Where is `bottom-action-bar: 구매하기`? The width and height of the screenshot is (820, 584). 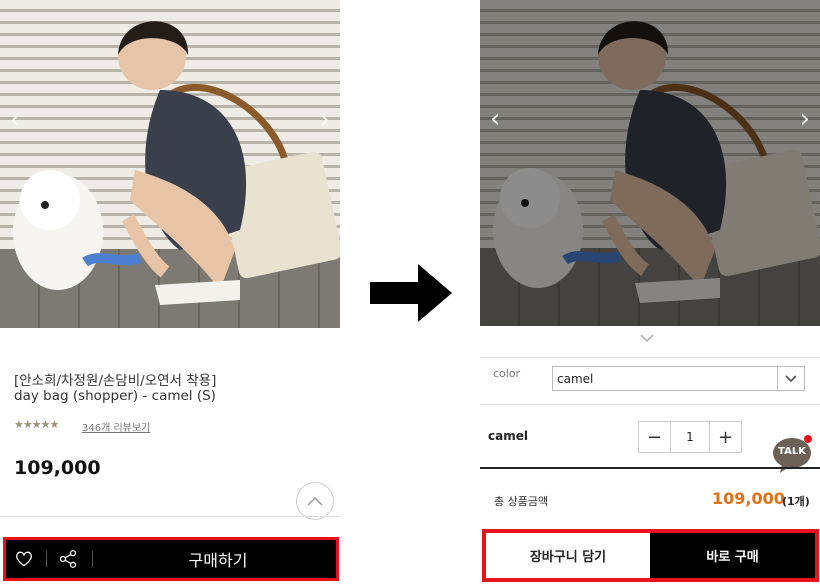
bottom-action-bar: 구매하기 is located at coordinates (171, 559).